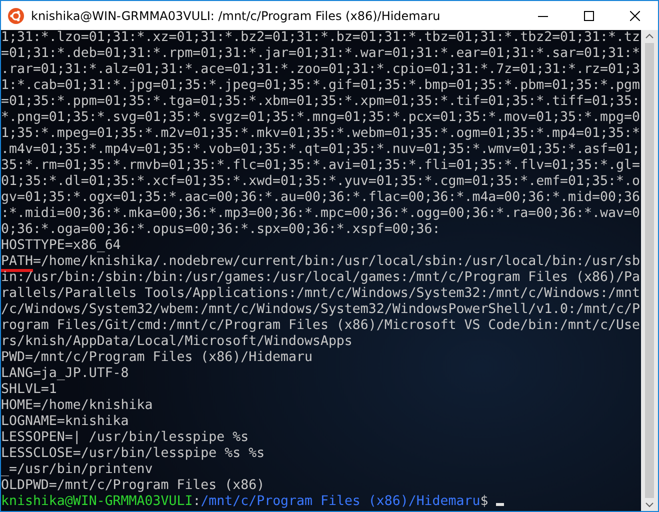 The height and width of the screenshot is (512, 659). I want to click on terminal-line: 35:*.rm=01;35:*.rmvb=01;35:*.flc=01;35:*.avi=01;35:*.fli=01;35:*.flv=01;35:*.gl=, so click(321, 166).